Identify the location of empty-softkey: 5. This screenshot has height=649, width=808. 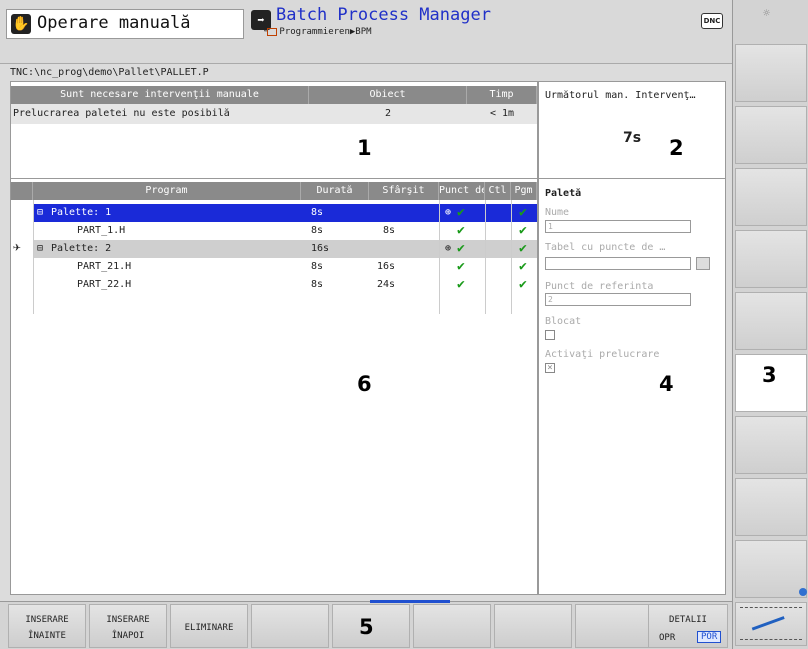
(371, 626).